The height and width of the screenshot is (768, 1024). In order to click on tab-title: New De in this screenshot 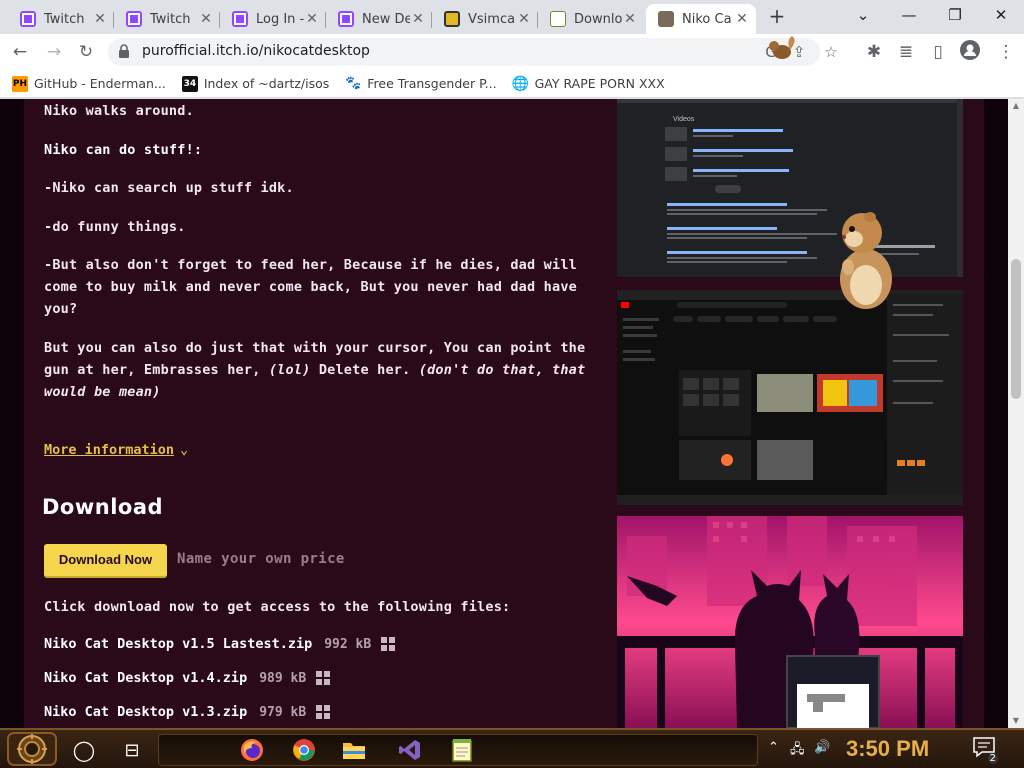, I will do `click(386, 19)`.